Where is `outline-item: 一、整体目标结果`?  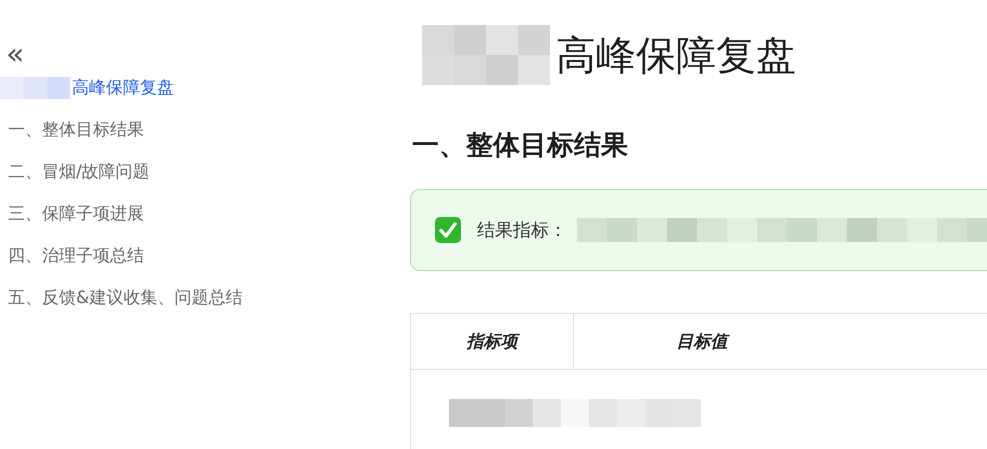
outline-item: 一、整体目标结果 is located at coordinates (76, 129).